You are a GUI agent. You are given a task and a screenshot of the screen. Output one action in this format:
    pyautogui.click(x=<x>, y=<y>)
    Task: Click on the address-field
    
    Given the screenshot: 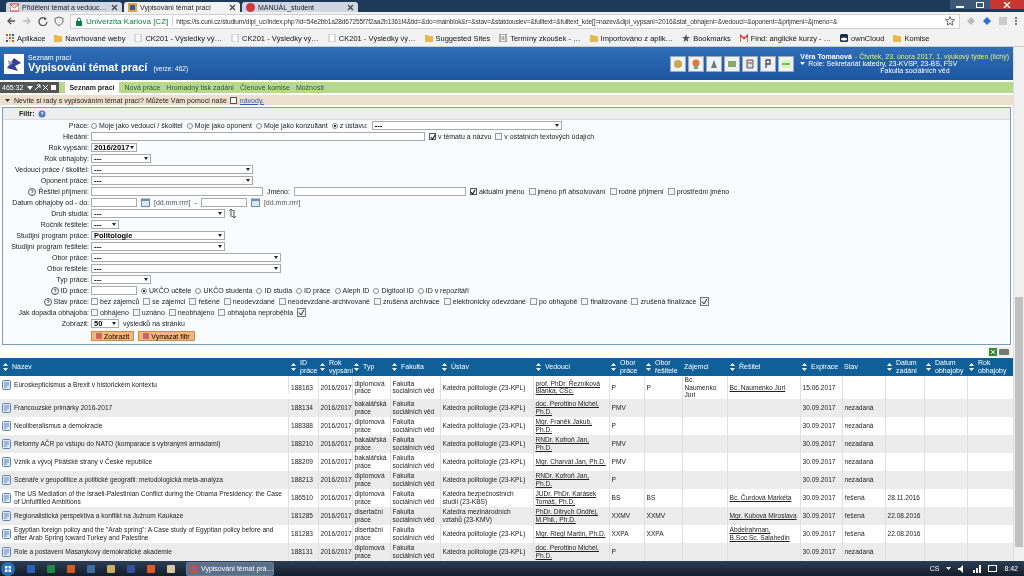 What is the action you would take?
    pyautogui.click(x=515, y=21)
    